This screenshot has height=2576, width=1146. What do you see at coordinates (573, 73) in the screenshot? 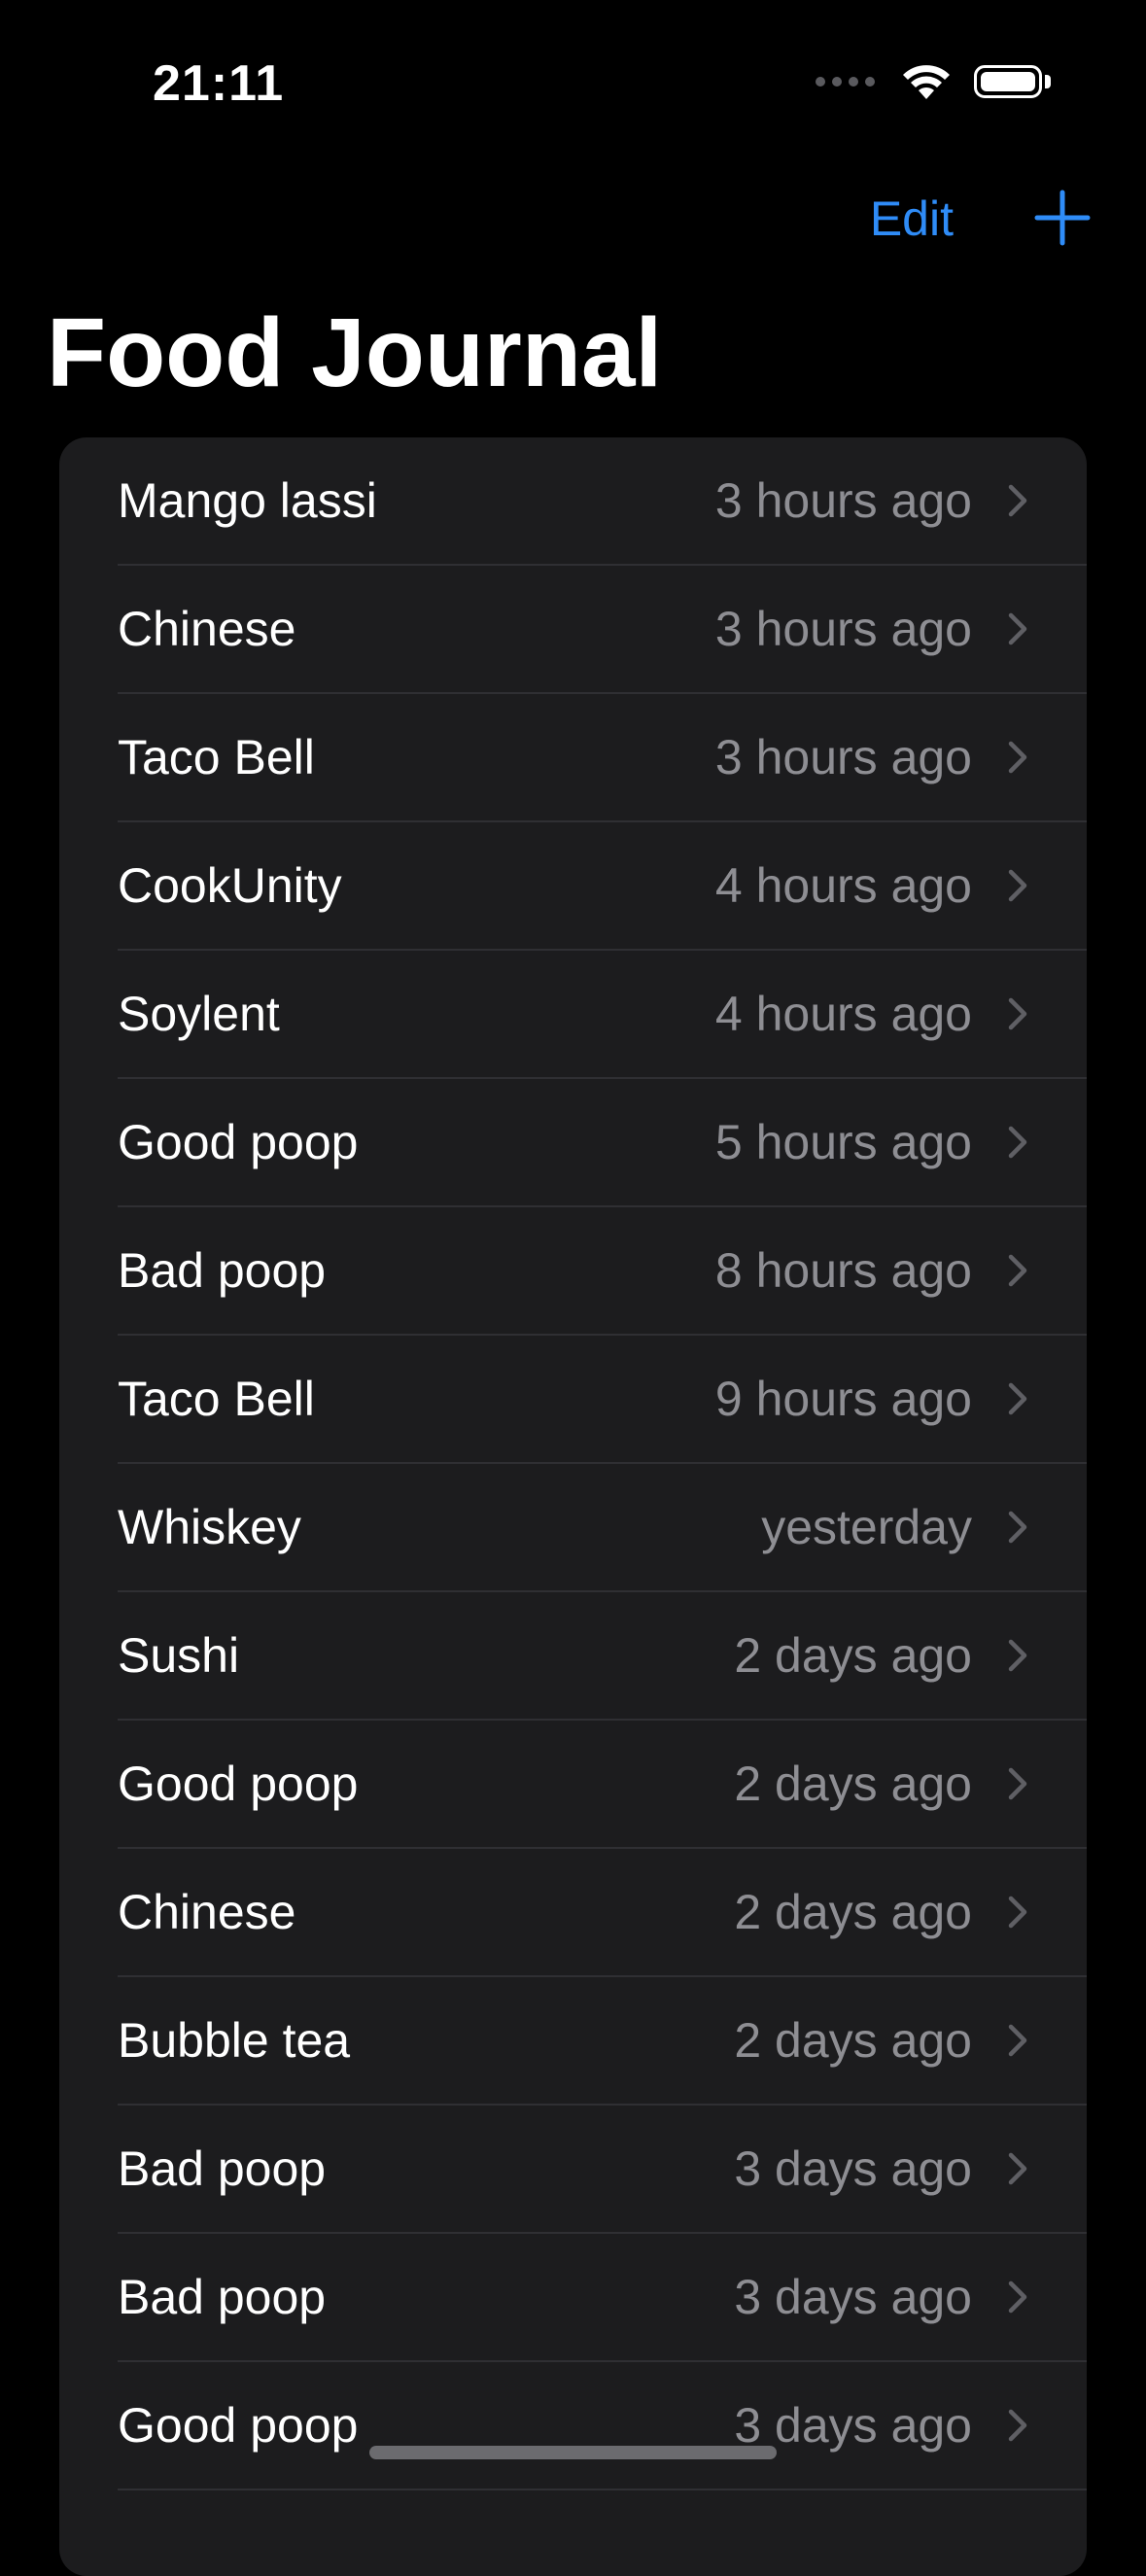
I see `status-bar: 21:11` at bounding box center [573, 73].